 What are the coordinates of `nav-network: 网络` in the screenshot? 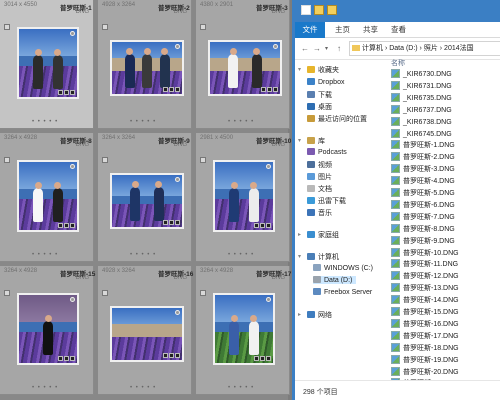 It's located at (319, 315).